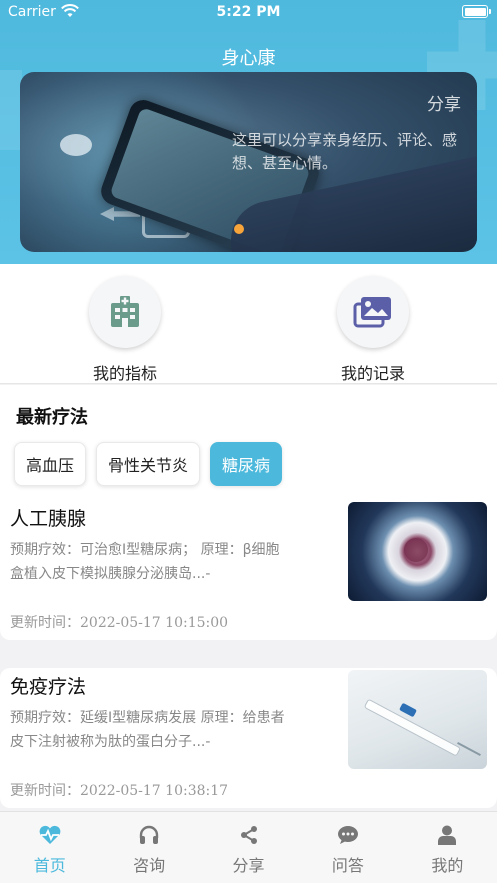  I want to click on tab-bar: 首页 咨询 分享 问答 我的, so click(248, 847).